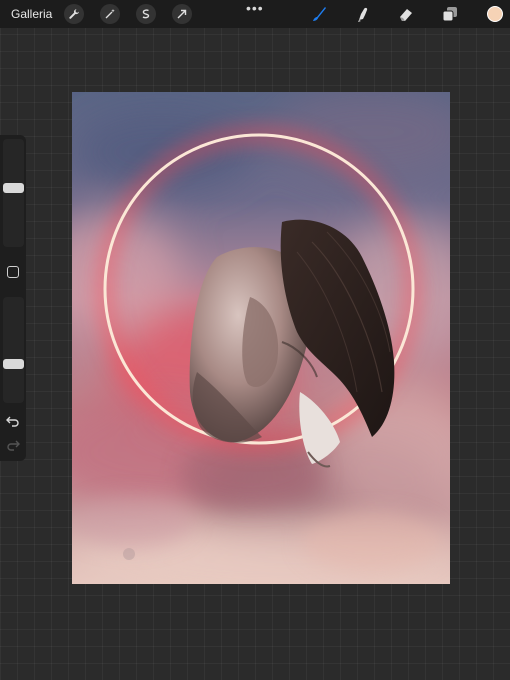 Image resolution: width=510 pixels, height=680 pixels. I want to click on selection-icon, so click(146, 14).